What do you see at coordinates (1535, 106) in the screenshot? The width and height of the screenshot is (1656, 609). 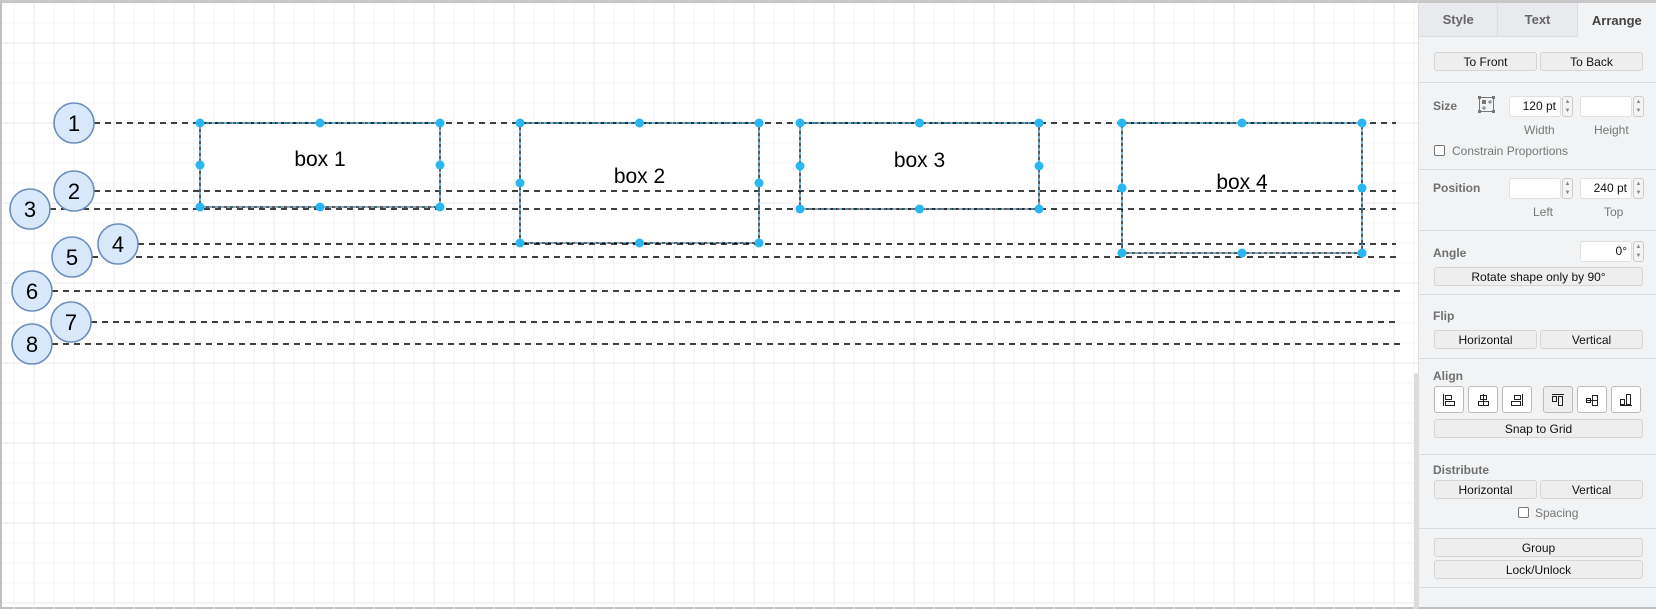 I see `width-input: 120 pt` at bounding box center [1535, 106].